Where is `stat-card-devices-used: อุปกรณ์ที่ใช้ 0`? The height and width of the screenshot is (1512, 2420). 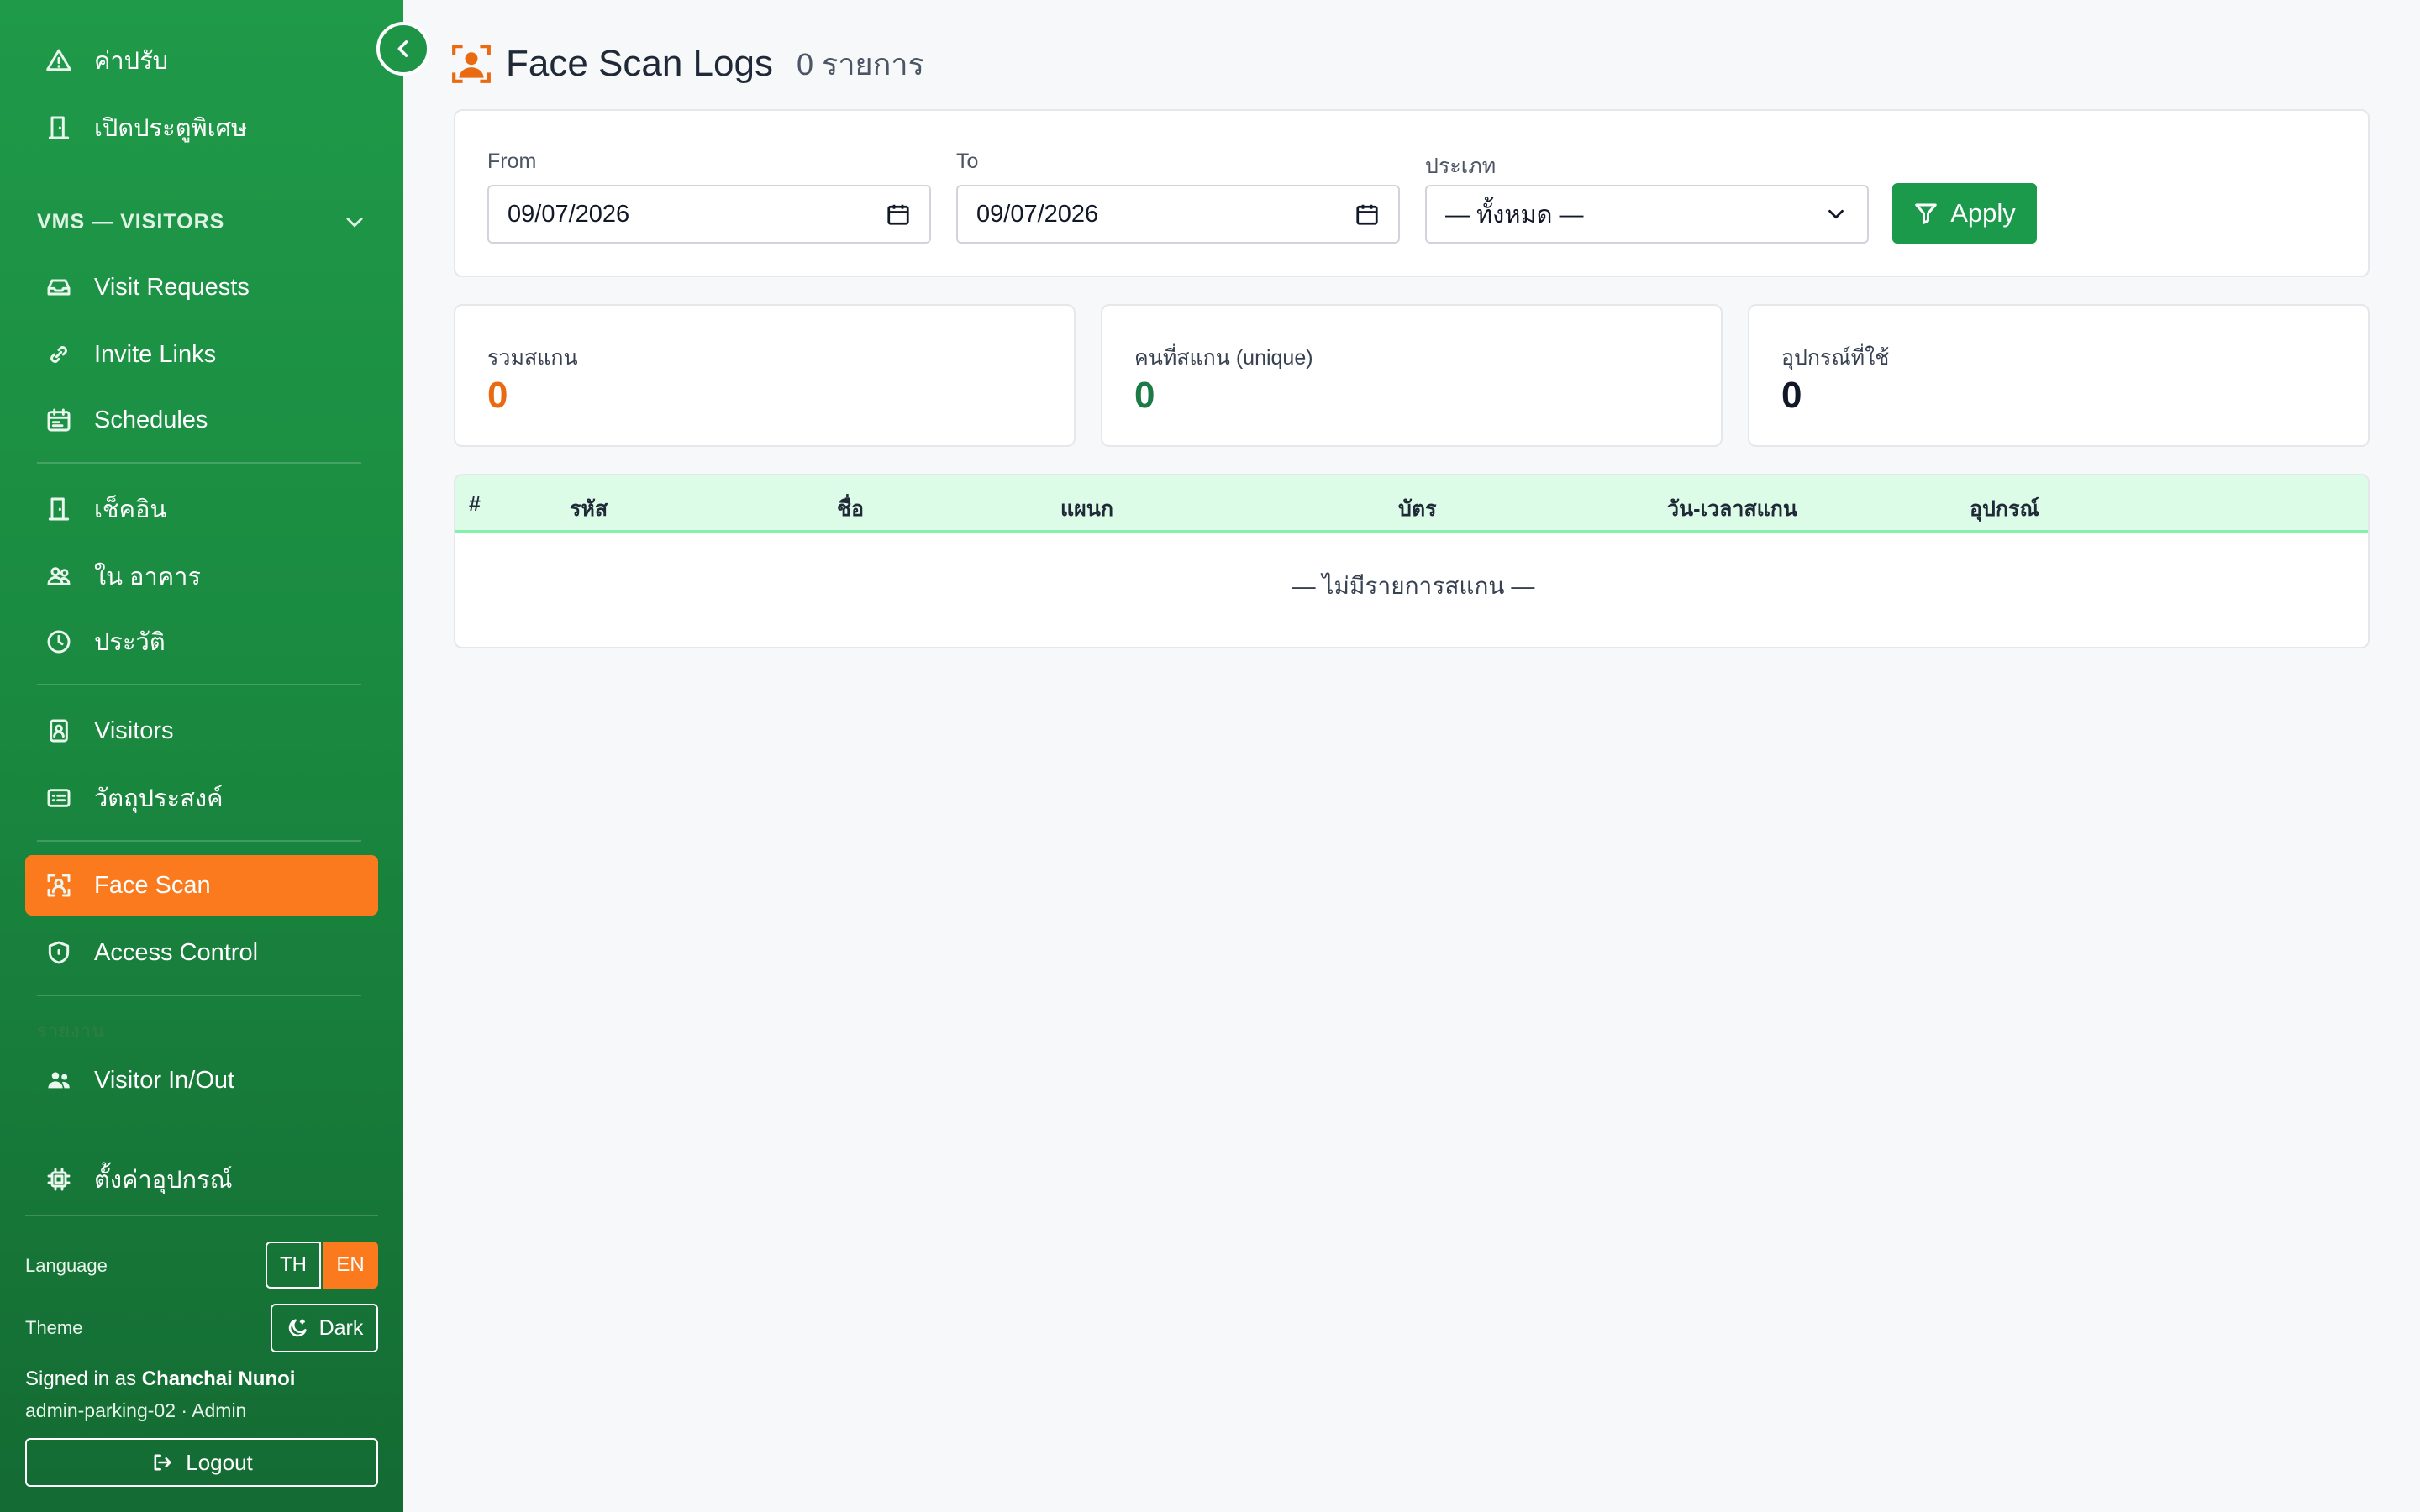
stat-card-devices-used: อุปกรณ์ที่ใช้ 0 is located at coordinates (2059, 375).